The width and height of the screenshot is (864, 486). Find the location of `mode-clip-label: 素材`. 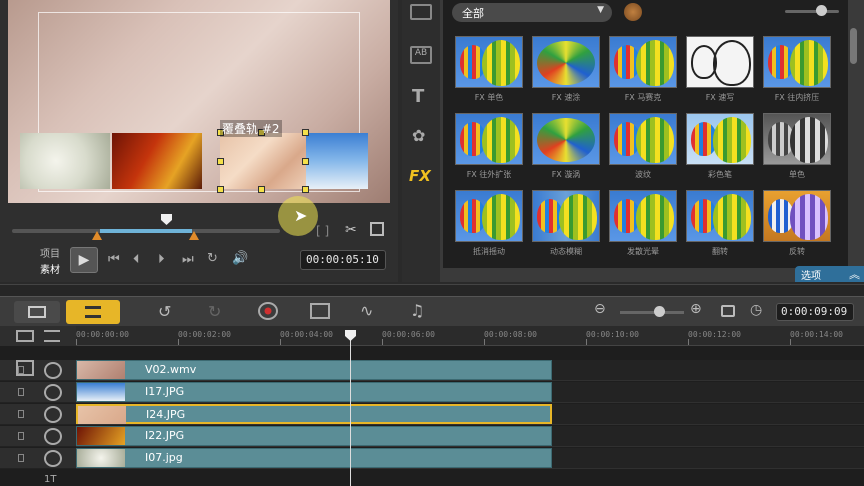

mode-clip-label: 素材 is located at coordinates (50, 268).